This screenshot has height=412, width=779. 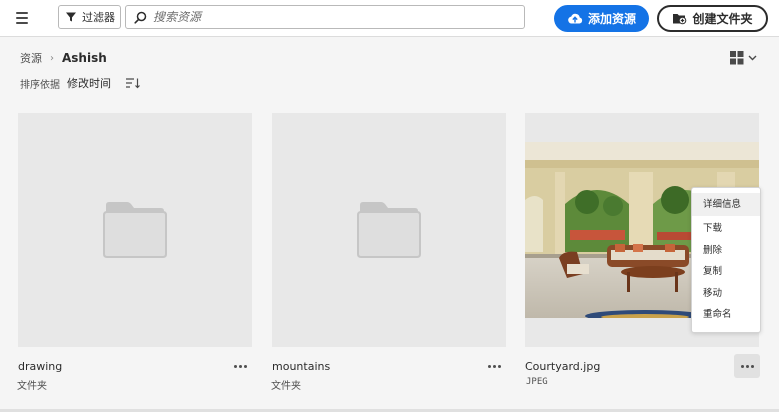 What do you see at coordinates (752, 57) in the screenshot?
I see `chevron-down-icon` at bounding box center [752, 57].